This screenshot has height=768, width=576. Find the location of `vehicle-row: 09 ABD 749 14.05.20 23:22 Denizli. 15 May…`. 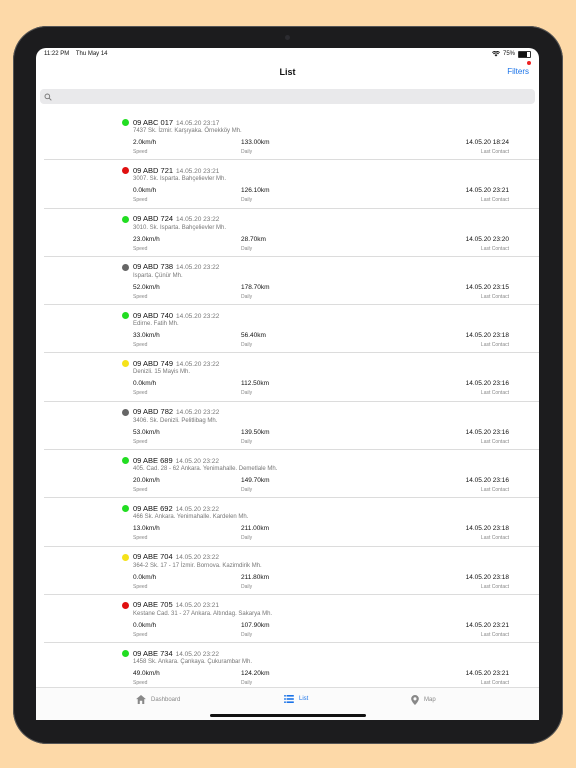

vehicle-row: 09 ABD 749 14.05.20 23:22 Denizli. 15 May… is located at coordinates (291, 377).